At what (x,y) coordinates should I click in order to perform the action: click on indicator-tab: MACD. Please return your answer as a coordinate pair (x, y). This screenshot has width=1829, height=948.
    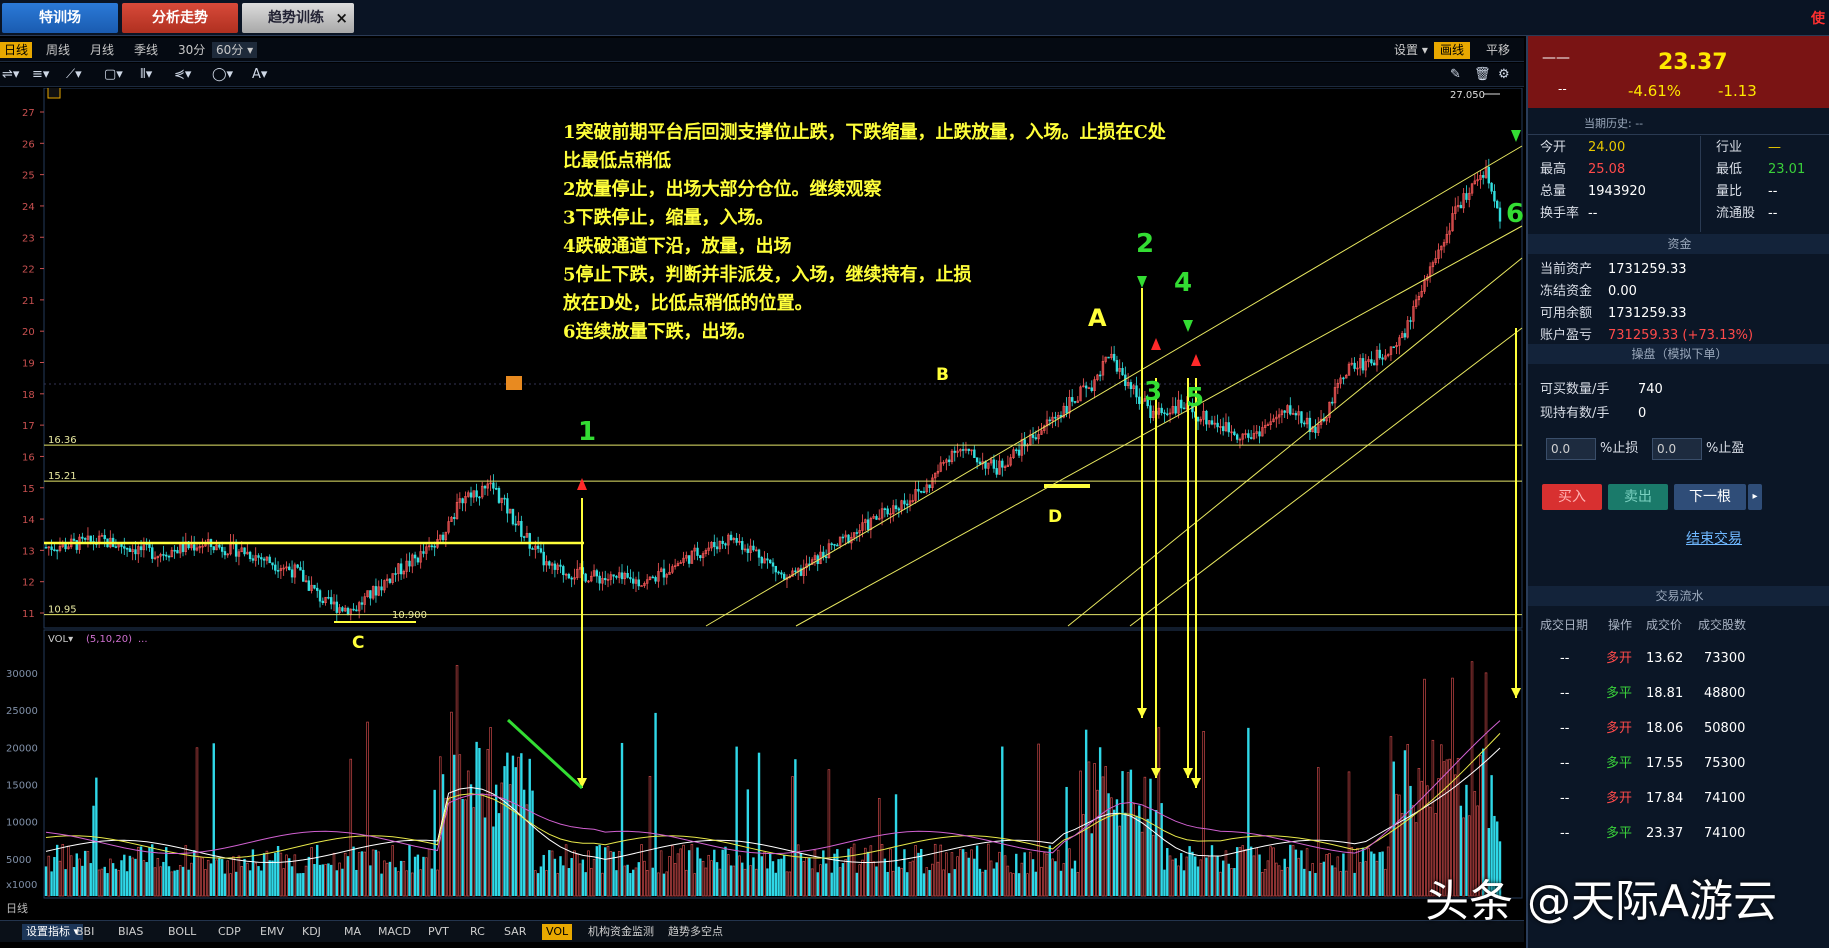
    Looking at the image, I should click on (394, 932).